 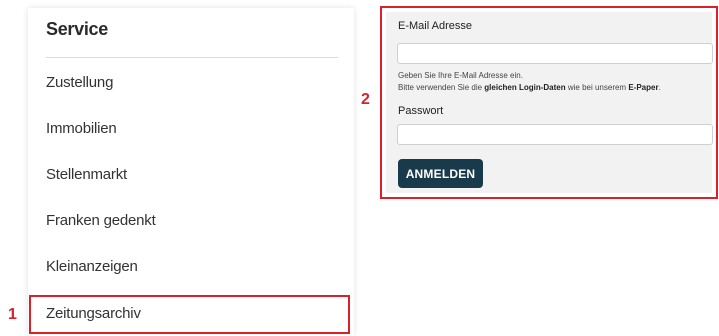 I want to click on email-hint: Geben Sie Ihre E-Mail Adresse ein., so click(x=460, y=75).